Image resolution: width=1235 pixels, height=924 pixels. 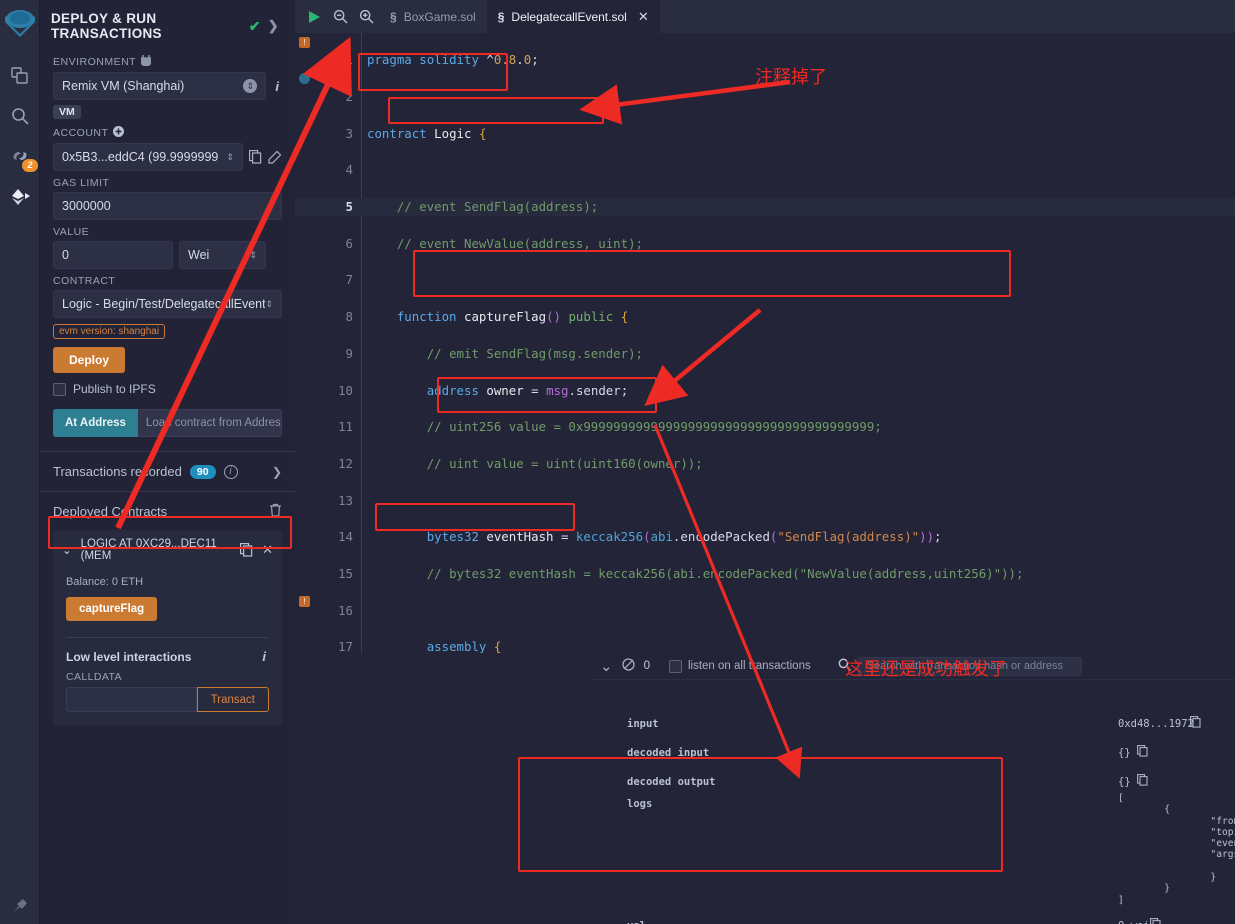 What do you see at coordinates (547, 395) in the screenshot?
I see `annotation-box-log1` at bounding box center [547, 395].